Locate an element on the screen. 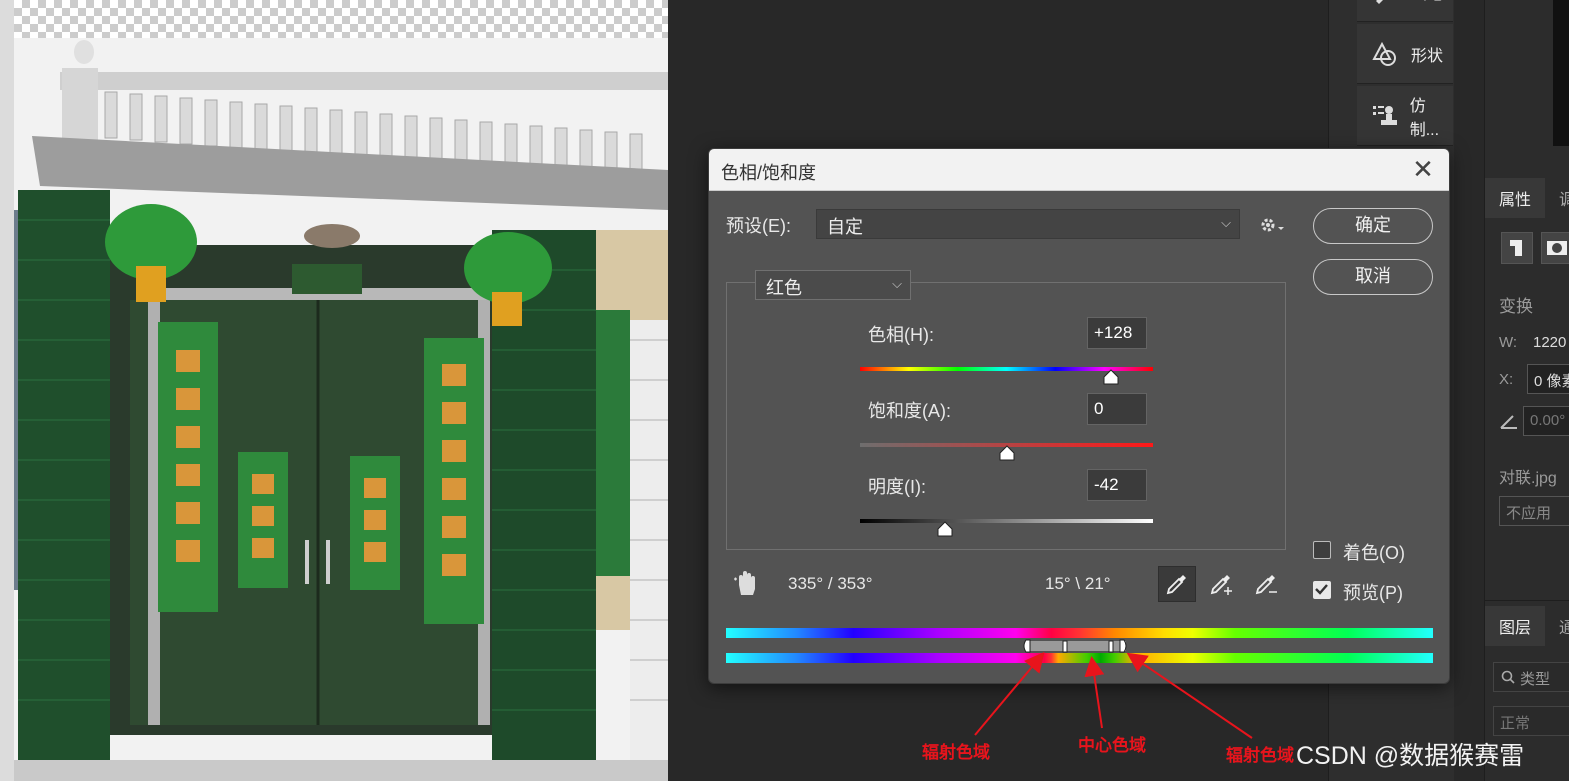  transform-heading: 变换 is located at coordinates (1516, 306).